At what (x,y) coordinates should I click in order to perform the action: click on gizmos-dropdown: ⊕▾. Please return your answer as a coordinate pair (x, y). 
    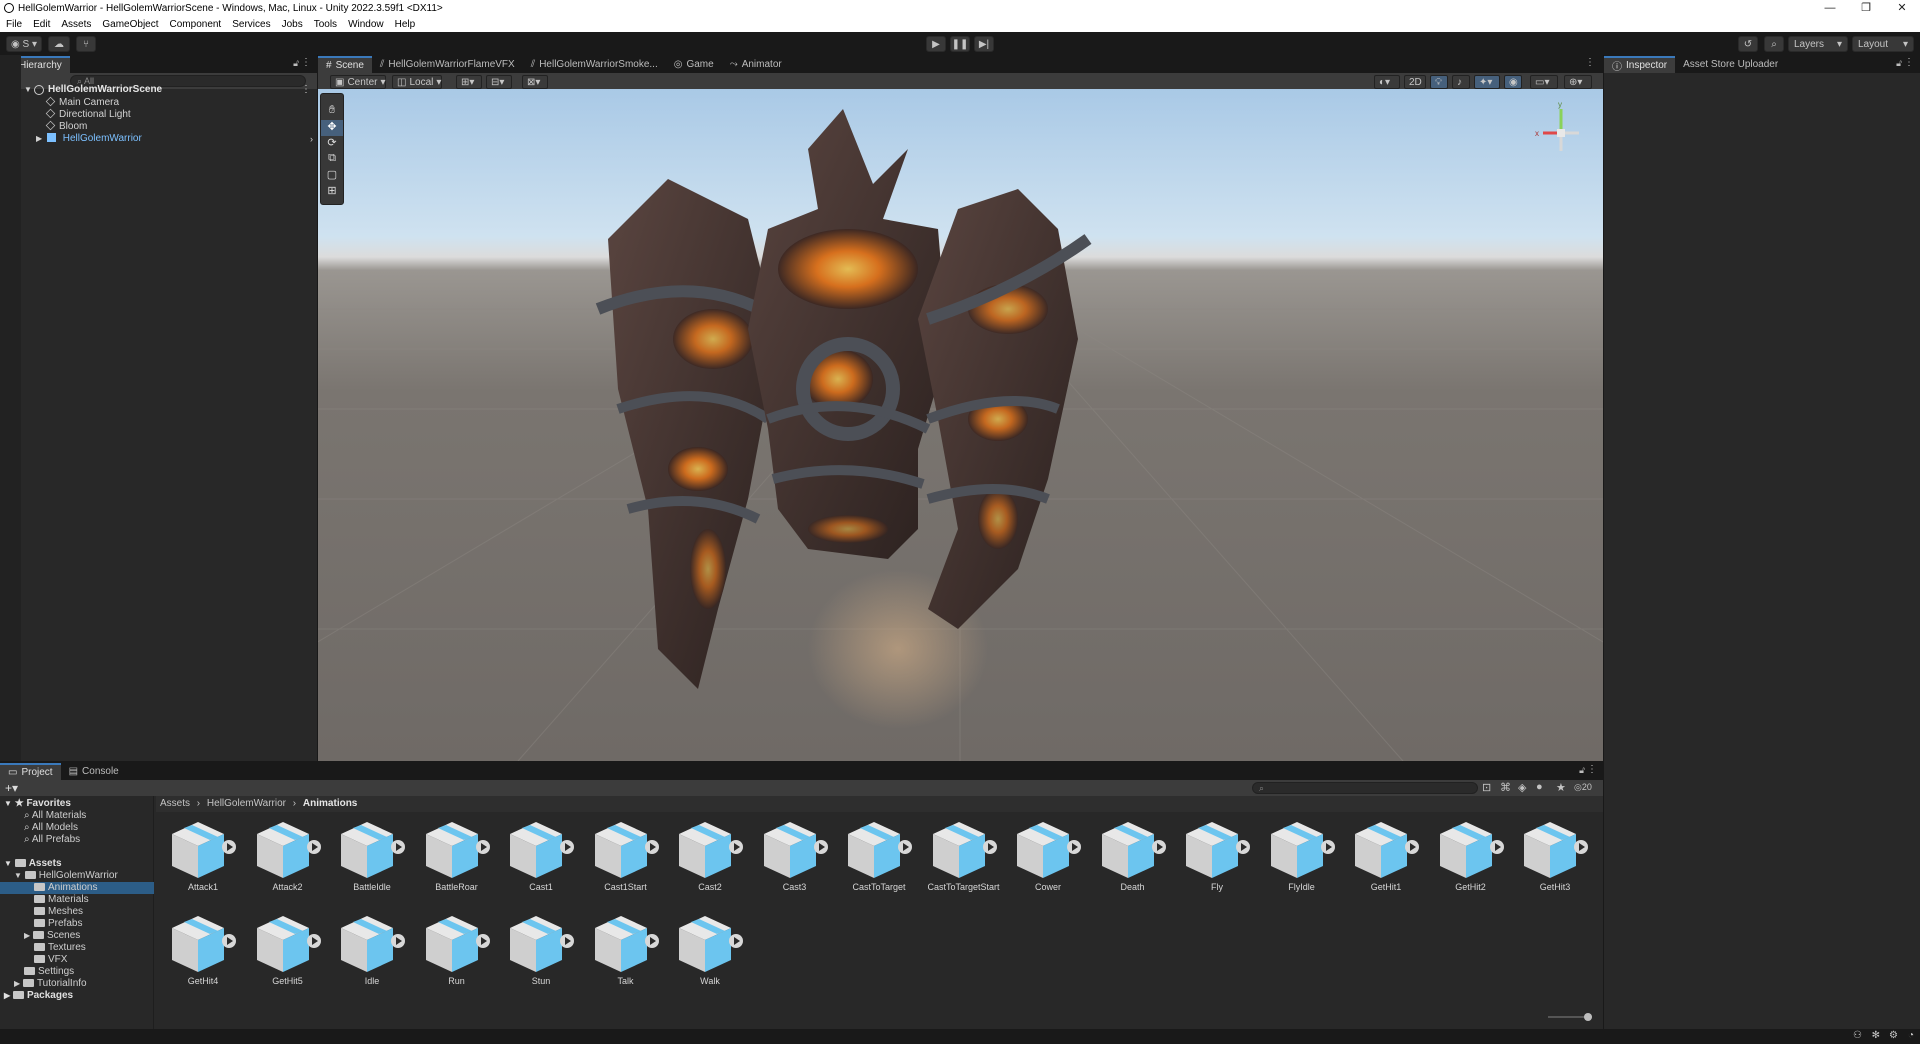
    Looking at the image, I should click on (1578, 82).